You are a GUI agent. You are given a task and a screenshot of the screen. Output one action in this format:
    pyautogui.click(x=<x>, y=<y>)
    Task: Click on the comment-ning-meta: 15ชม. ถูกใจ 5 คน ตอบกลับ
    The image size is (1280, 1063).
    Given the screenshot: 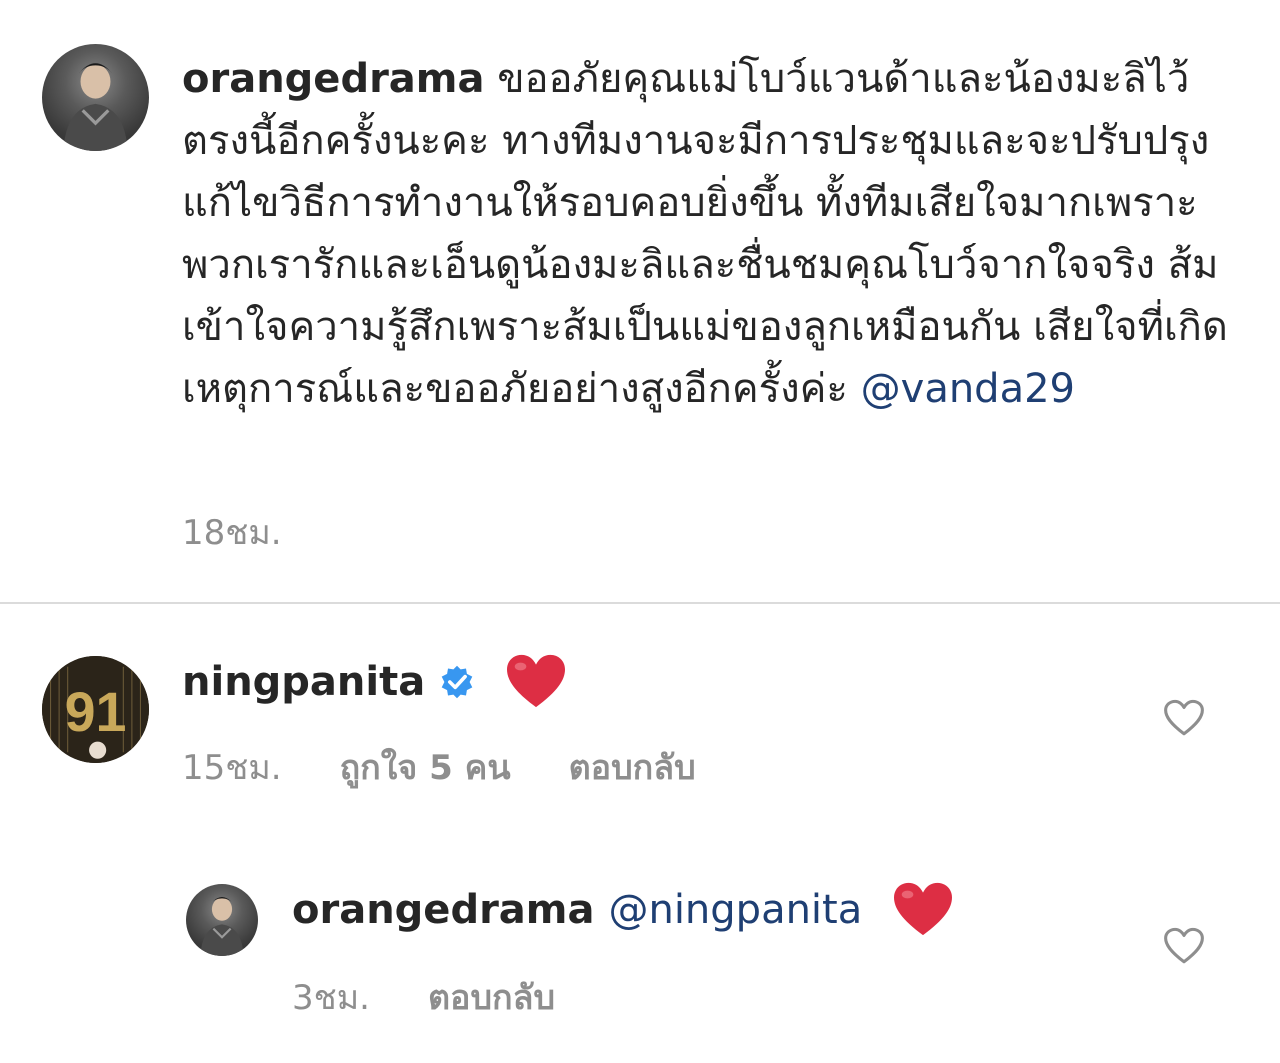 What is the action you would take?
    pyautogui.click(x=439, y=767)
    